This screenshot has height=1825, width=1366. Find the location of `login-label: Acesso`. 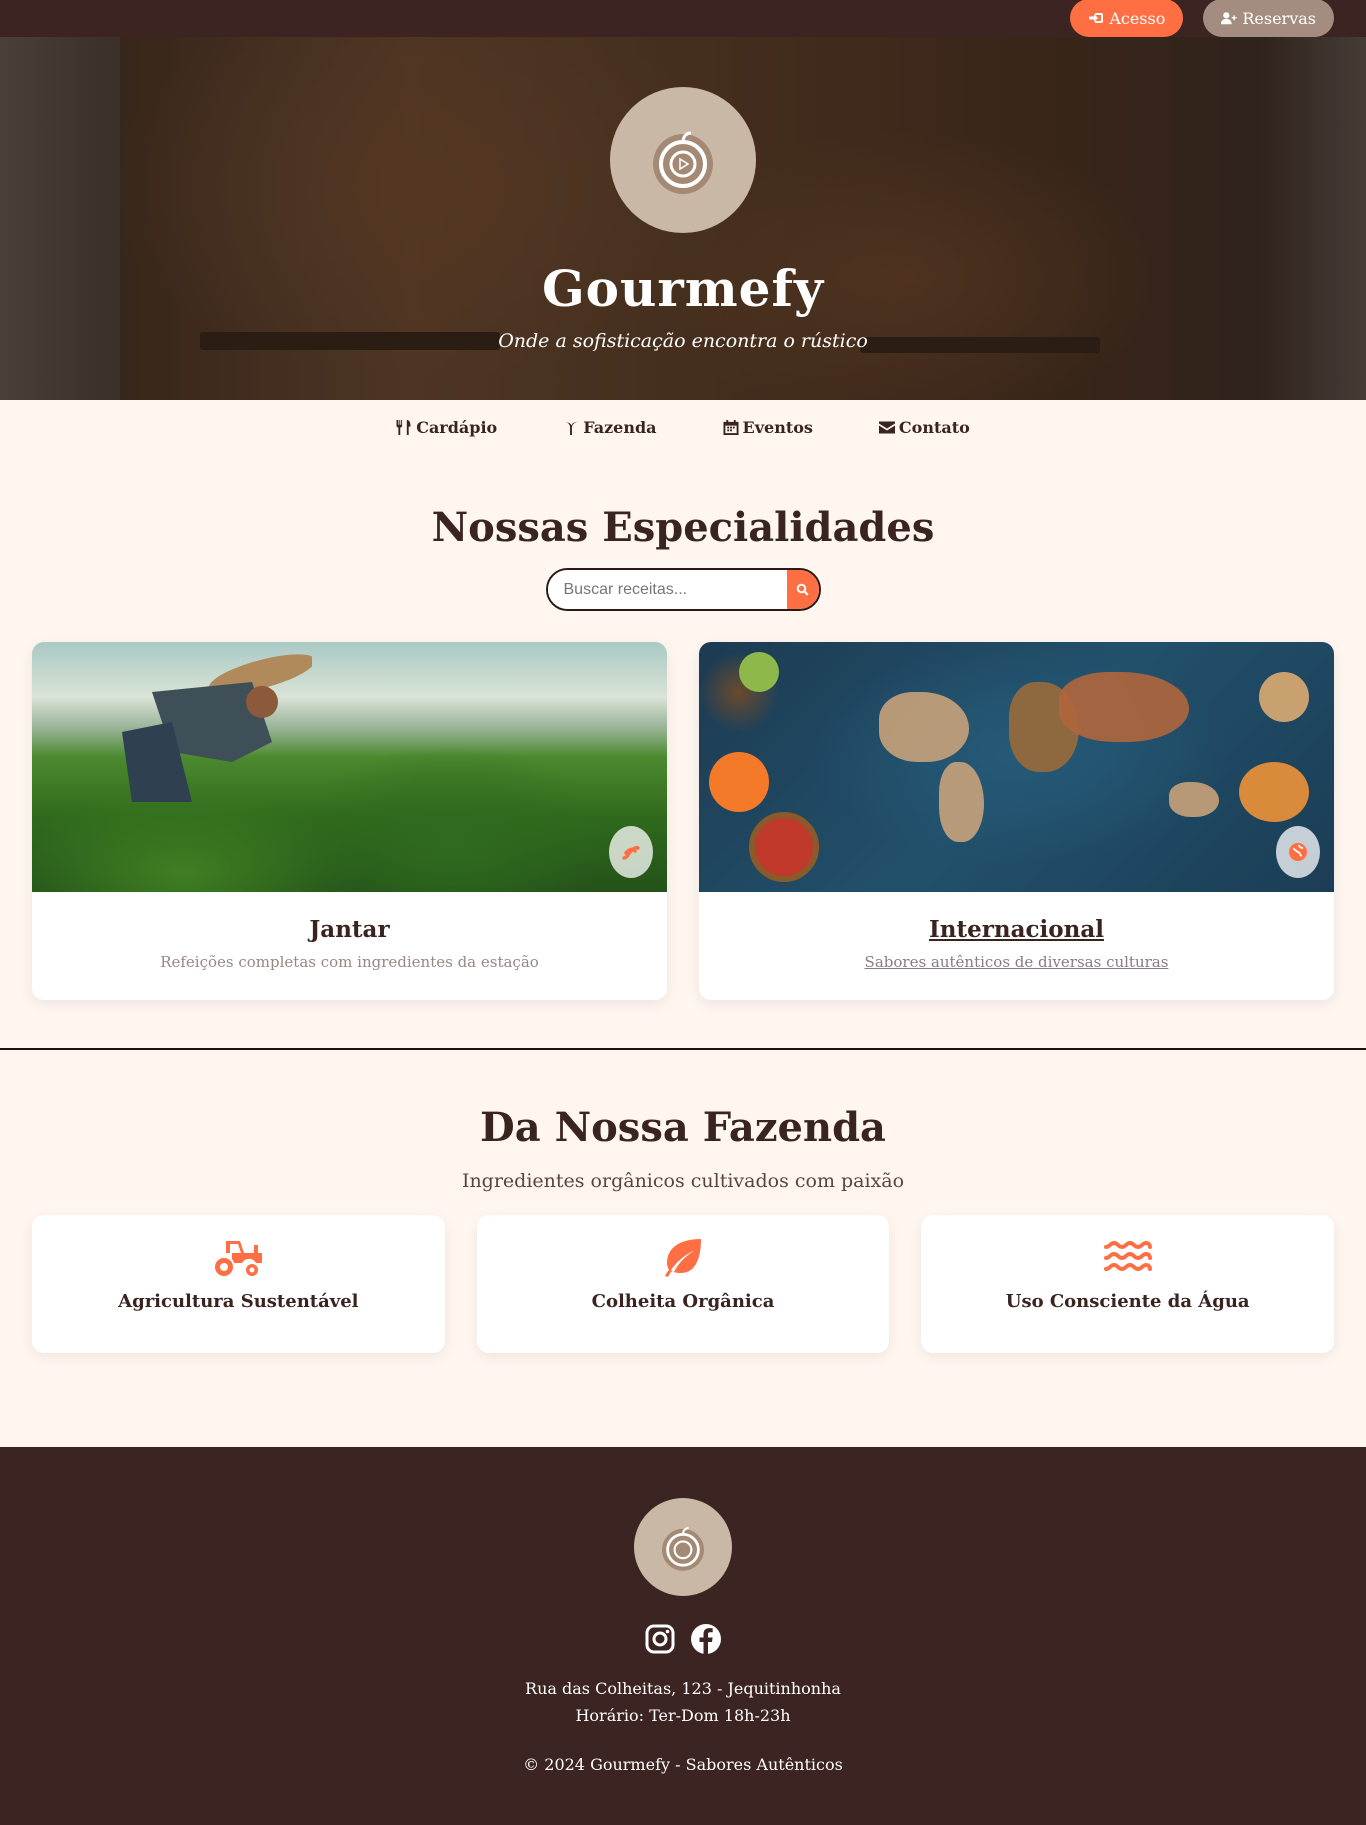

login-label: Acesso is located at coordinates (1137, 18).